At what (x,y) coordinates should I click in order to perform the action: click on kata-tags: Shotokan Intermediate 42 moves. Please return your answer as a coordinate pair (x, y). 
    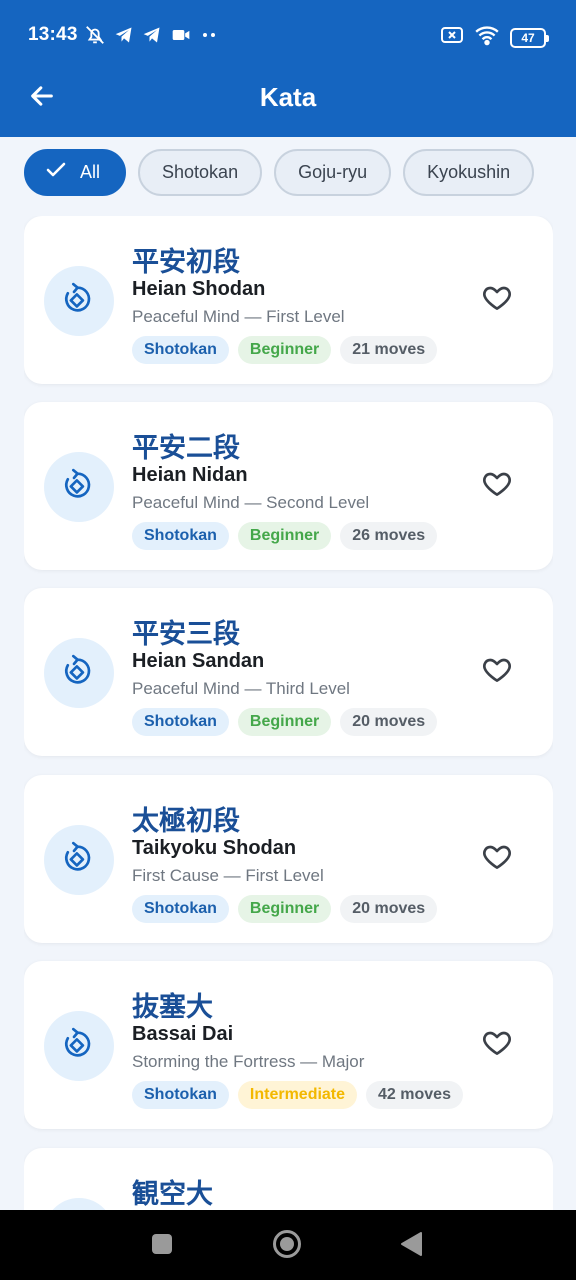
    Looking at the image, I should click on (297, 1095).